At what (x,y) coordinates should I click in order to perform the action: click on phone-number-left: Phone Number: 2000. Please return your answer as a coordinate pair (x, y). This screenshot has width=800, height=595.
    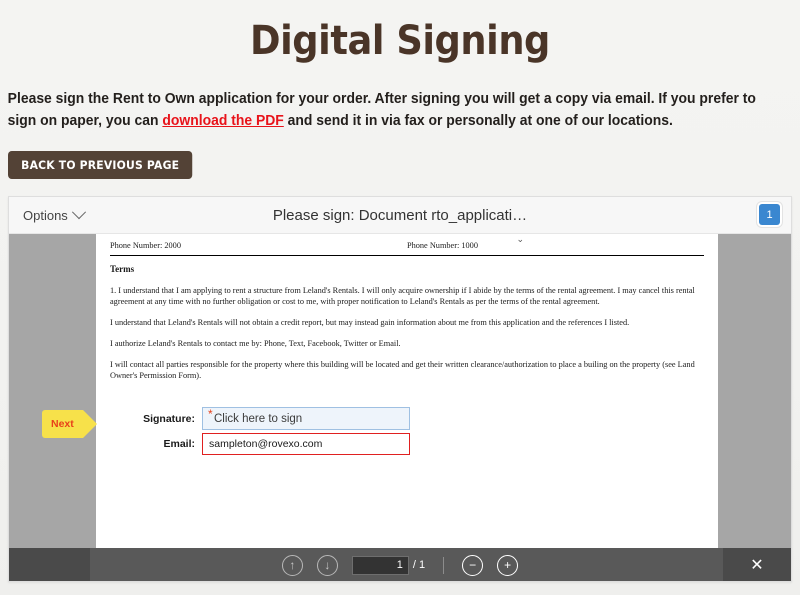
    Looking at the image, I should click on (145, 245).